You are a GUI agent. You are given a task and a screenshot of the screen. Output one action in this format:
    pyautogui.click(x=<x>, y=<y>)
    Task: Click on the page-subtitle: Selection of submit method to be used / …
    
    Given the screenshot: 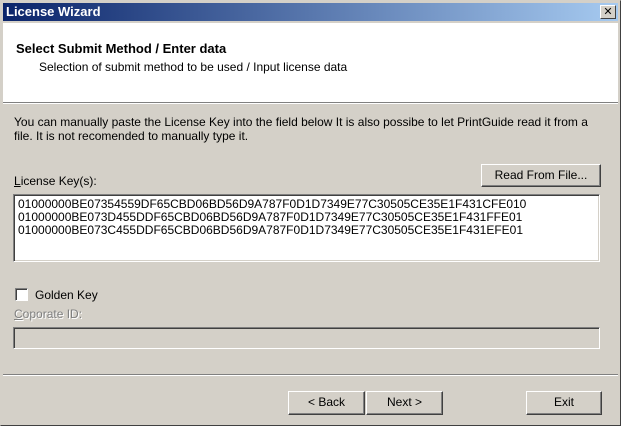 What is the action you would take?
    pyautogui.click(x=193, y=67)
    